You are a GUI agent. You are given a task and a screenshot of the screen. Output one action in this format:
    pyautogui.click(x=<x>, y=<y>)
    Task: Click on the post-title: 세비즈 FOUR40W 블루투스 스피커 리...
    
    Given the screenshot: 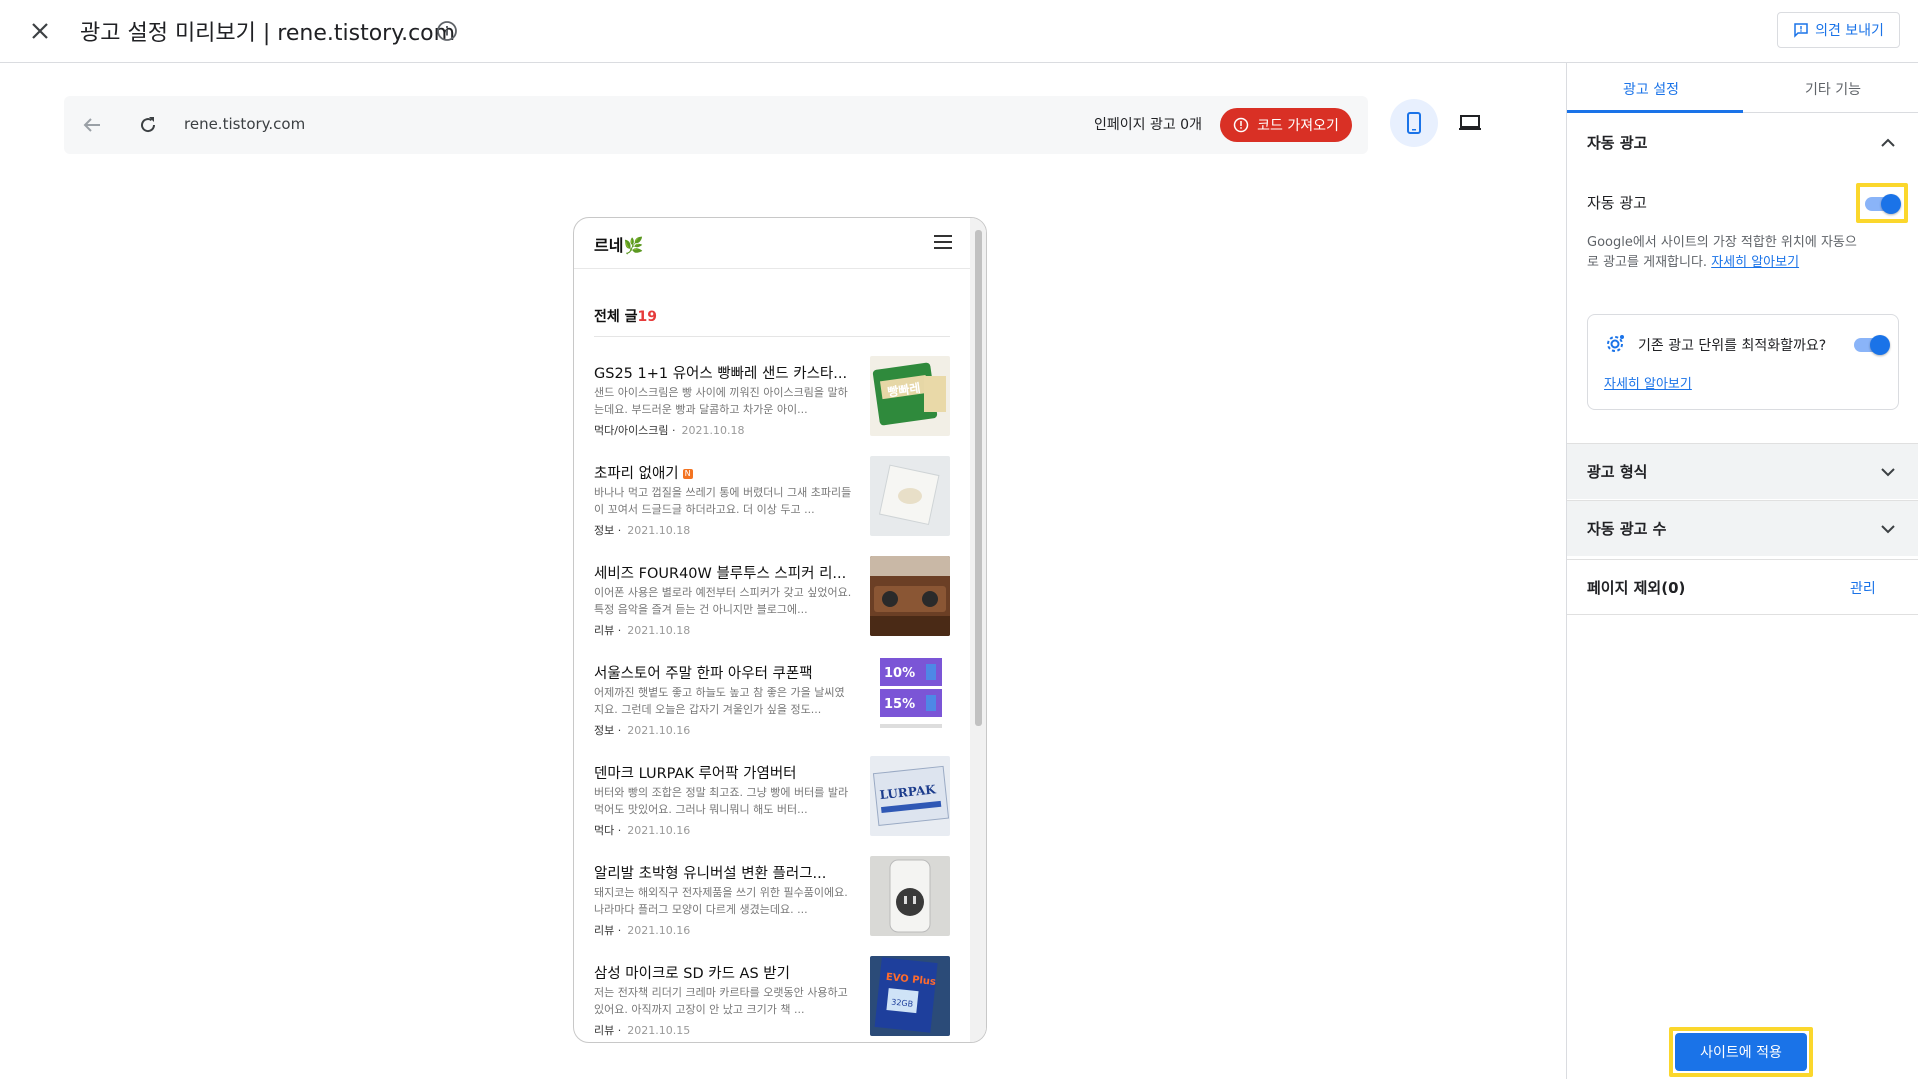 What is the action you would take?
    pyautogui.click(x=720, y=574)
    